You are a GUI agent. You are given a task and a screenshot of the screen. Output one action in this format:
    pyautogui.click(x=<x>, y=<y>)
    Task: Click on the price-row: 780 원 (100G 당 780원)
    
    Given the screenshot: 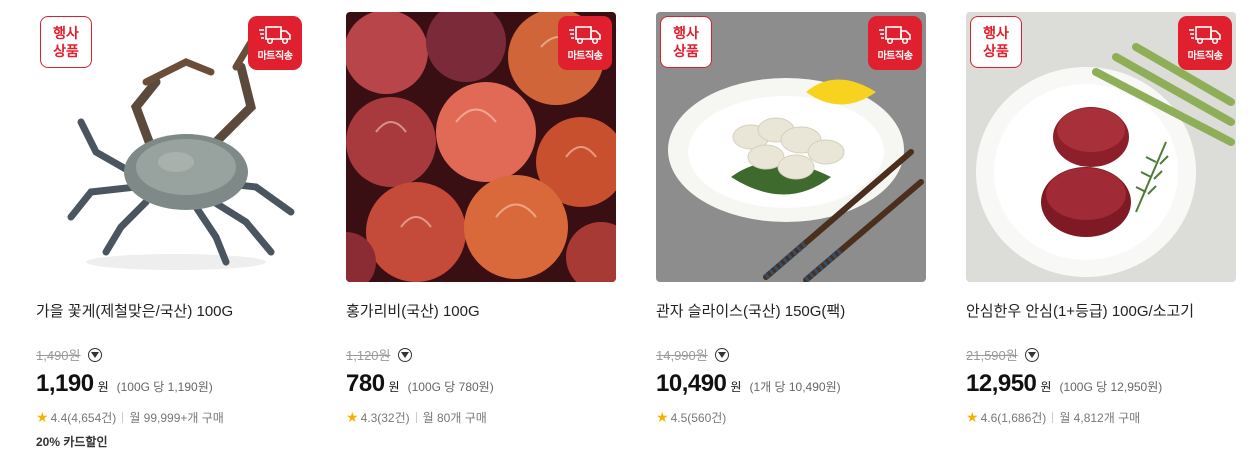 What is the action you would take?
    pyautogui.click(x=420, y=384)
    